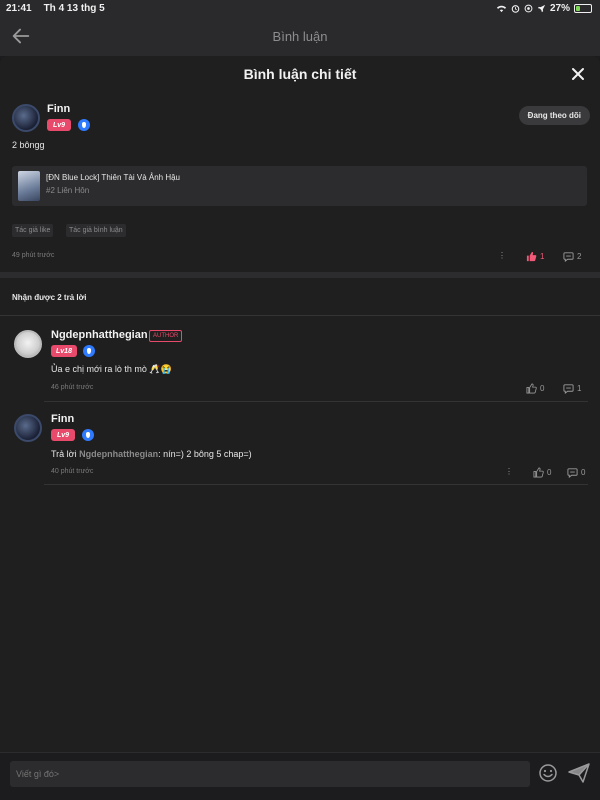 Image resolution: width=600 pixels, height=800 pixels. Describe the element at coordinates (501, 8) in the screenshot. I see `wifi-icon` at that location.